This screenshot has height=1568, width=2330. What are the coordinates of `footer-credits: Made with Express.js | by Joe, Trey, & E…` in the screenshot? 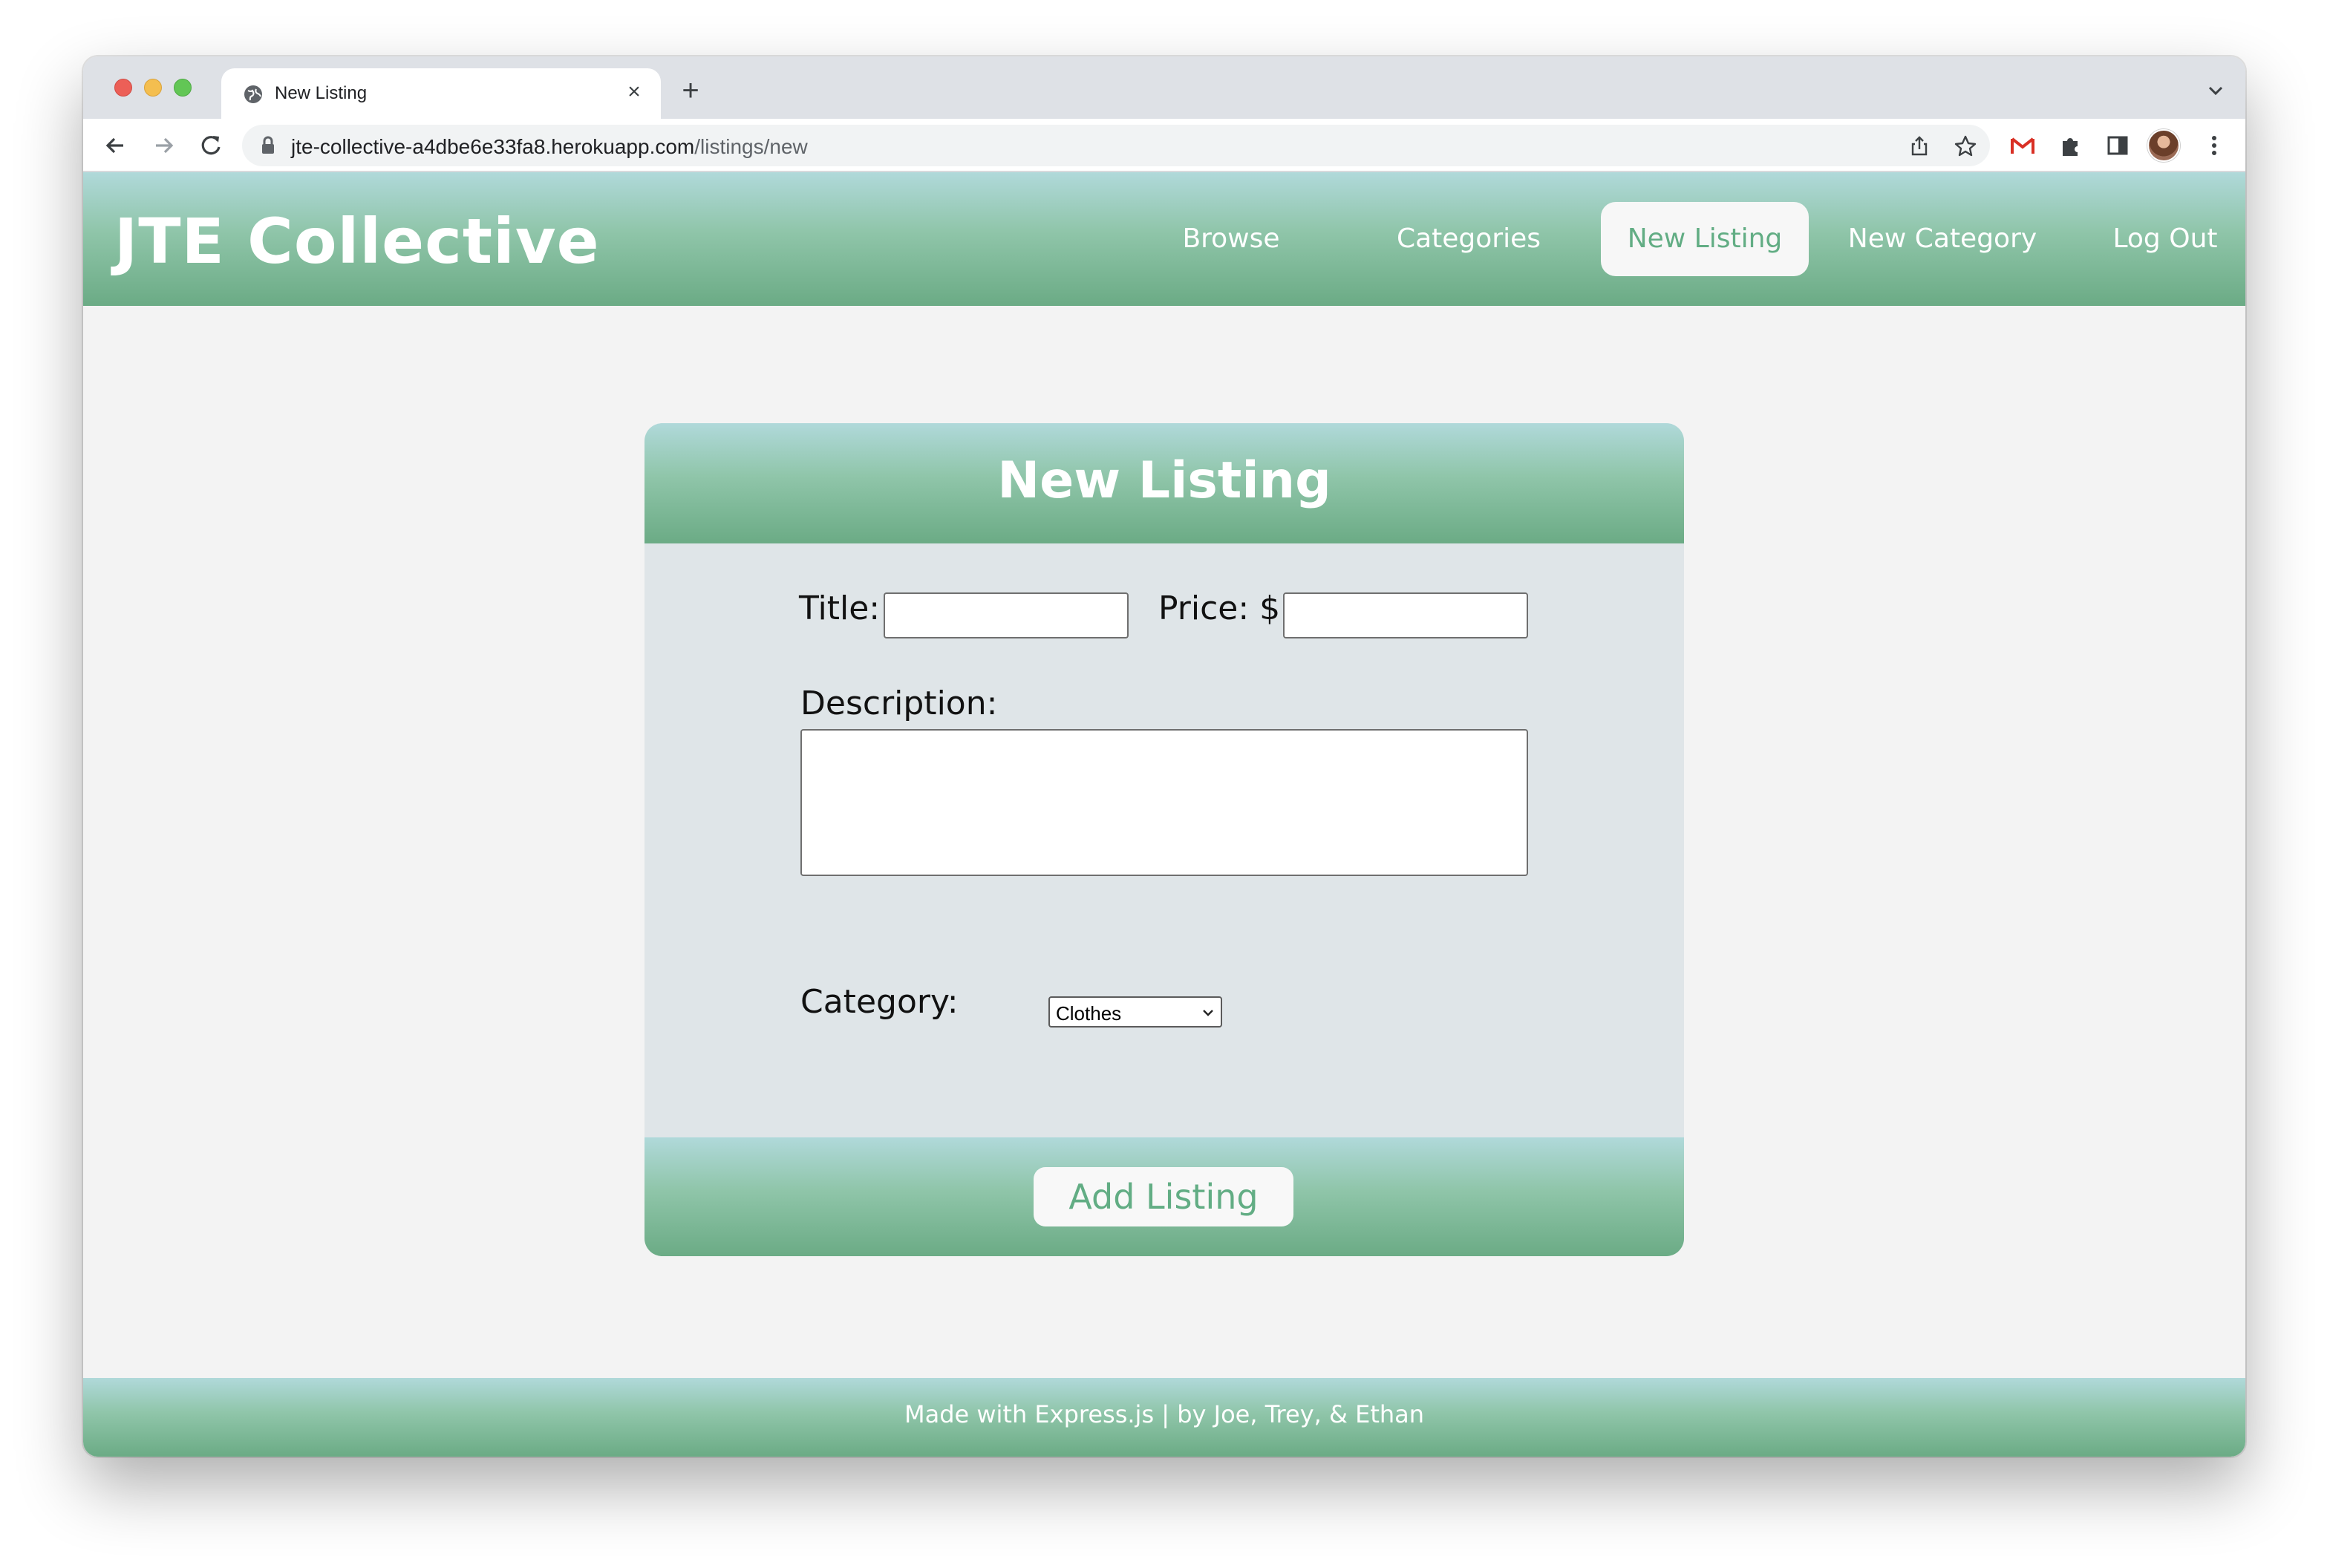 It's located at (1164, 1414).